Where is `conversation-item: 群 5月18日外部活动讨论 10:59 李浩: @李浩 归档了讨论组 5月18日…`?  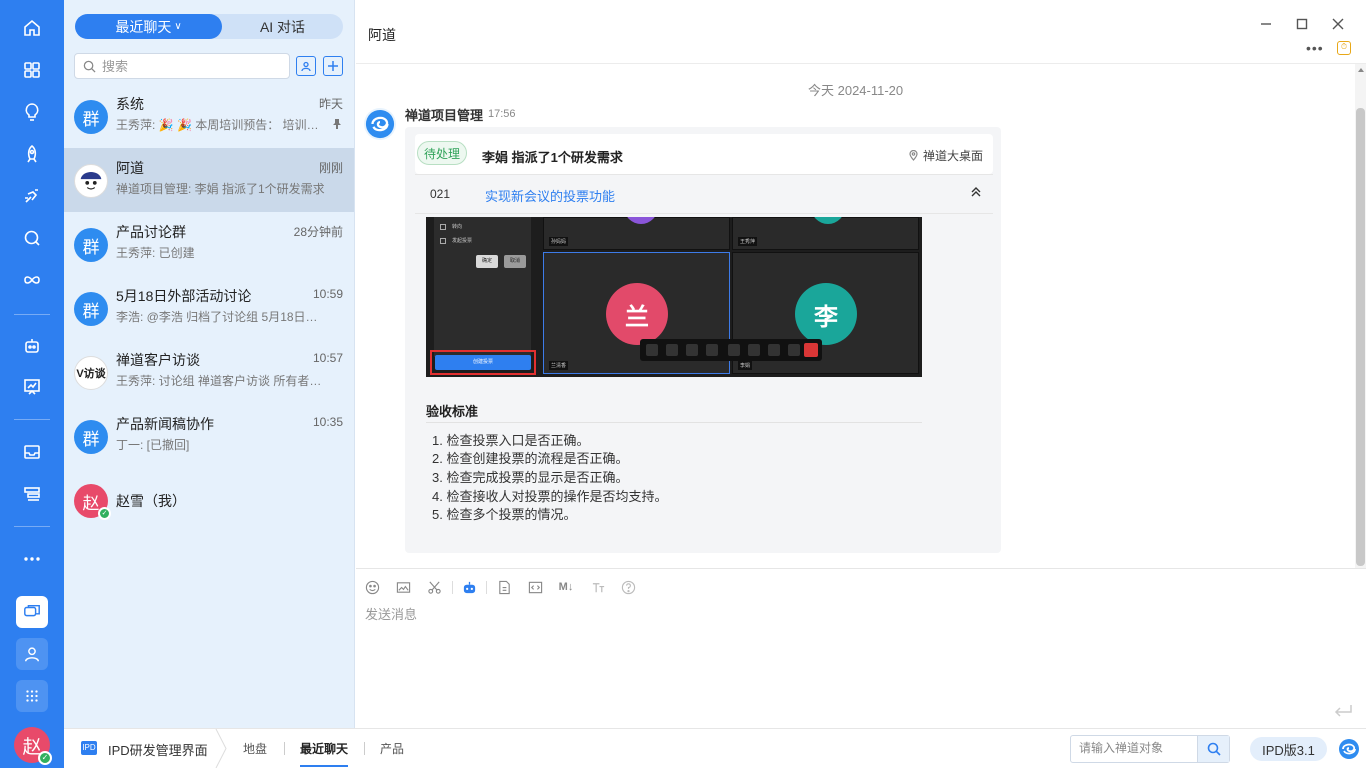
conversation-item: 群 5月18日外部活动讨论 10:59 李浩: @李浩 归档了讨论组 5月18日… is located at coordinates (209, 308).